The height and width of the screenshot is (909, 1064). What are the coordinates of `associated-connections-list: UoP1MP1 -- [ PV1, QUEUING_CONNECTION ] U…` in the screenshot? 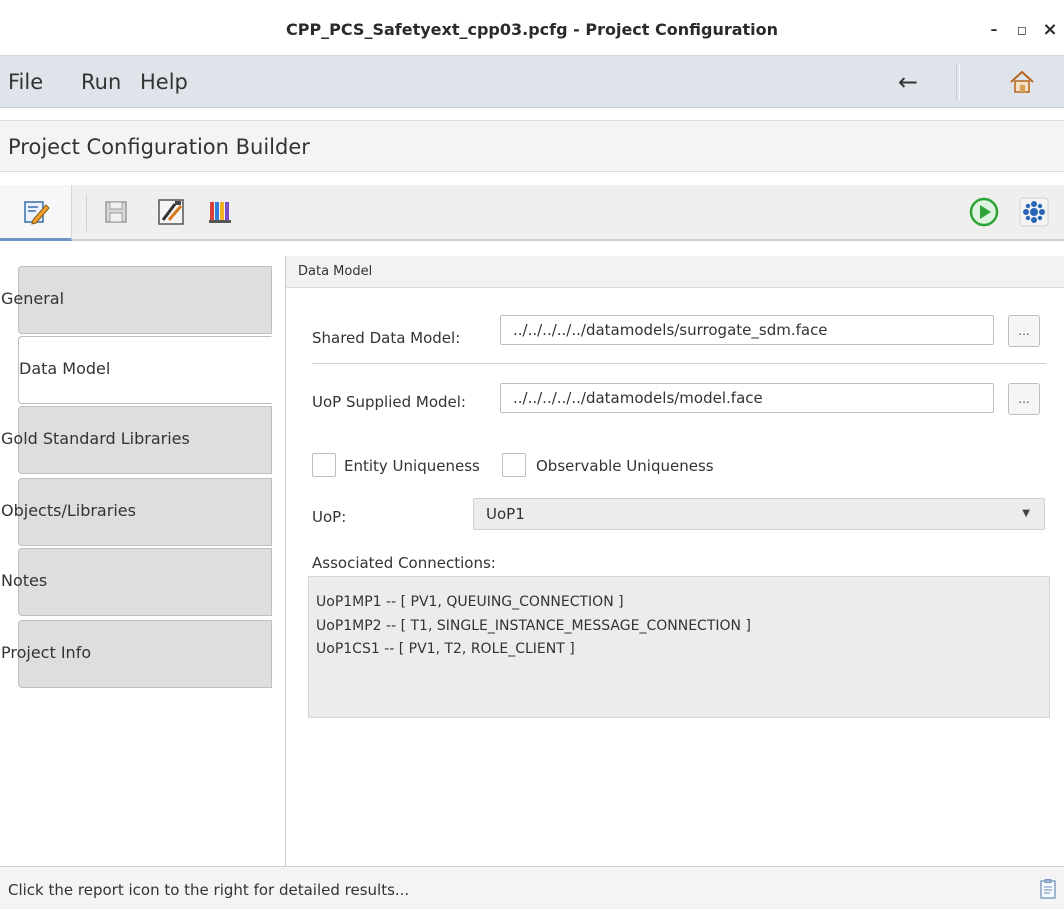 It's located at (679, 647).